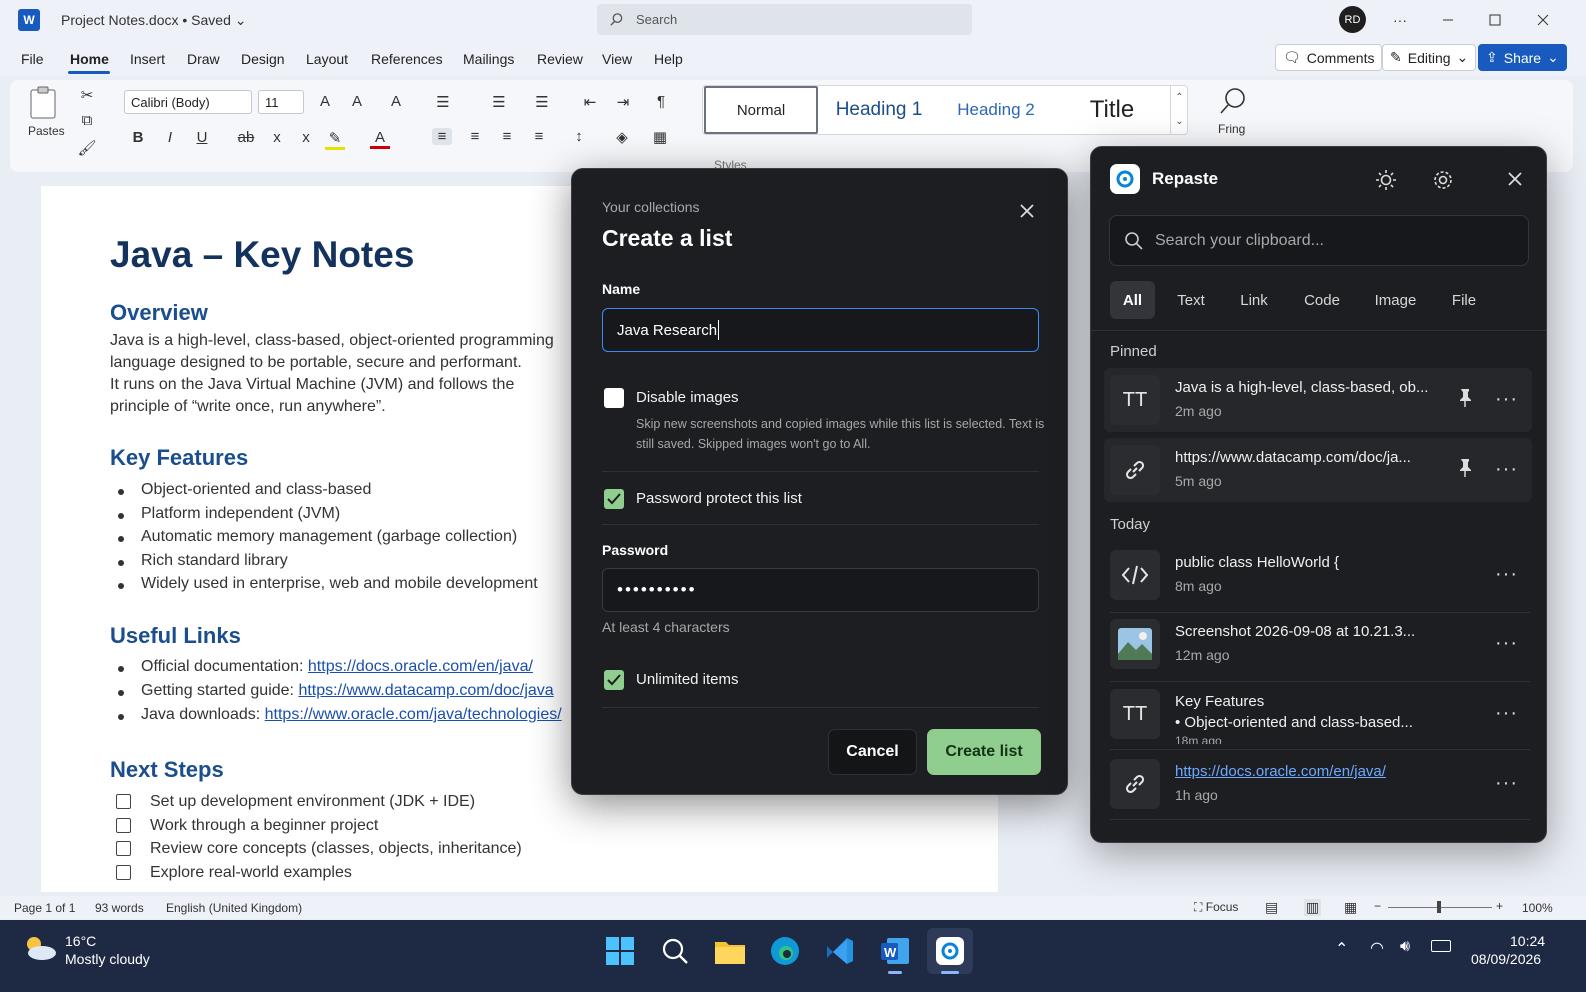 The height and width of the screenshot is (992, 1586). Describe the element at coordinates (539, 136) in the screenshot. I see `justify-icon: ≡` at that location.